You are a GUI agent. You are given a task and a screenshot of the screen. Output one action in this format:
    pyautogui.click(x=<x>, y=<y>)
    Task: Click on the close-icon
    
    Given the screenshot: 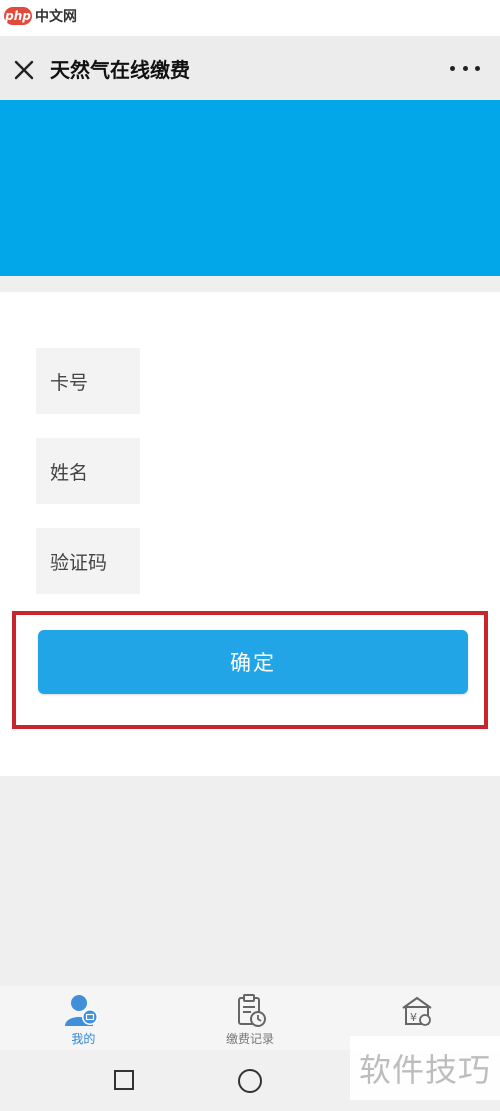 What is the action you would take?
    pyautogui.click(x=24, y=70)
    